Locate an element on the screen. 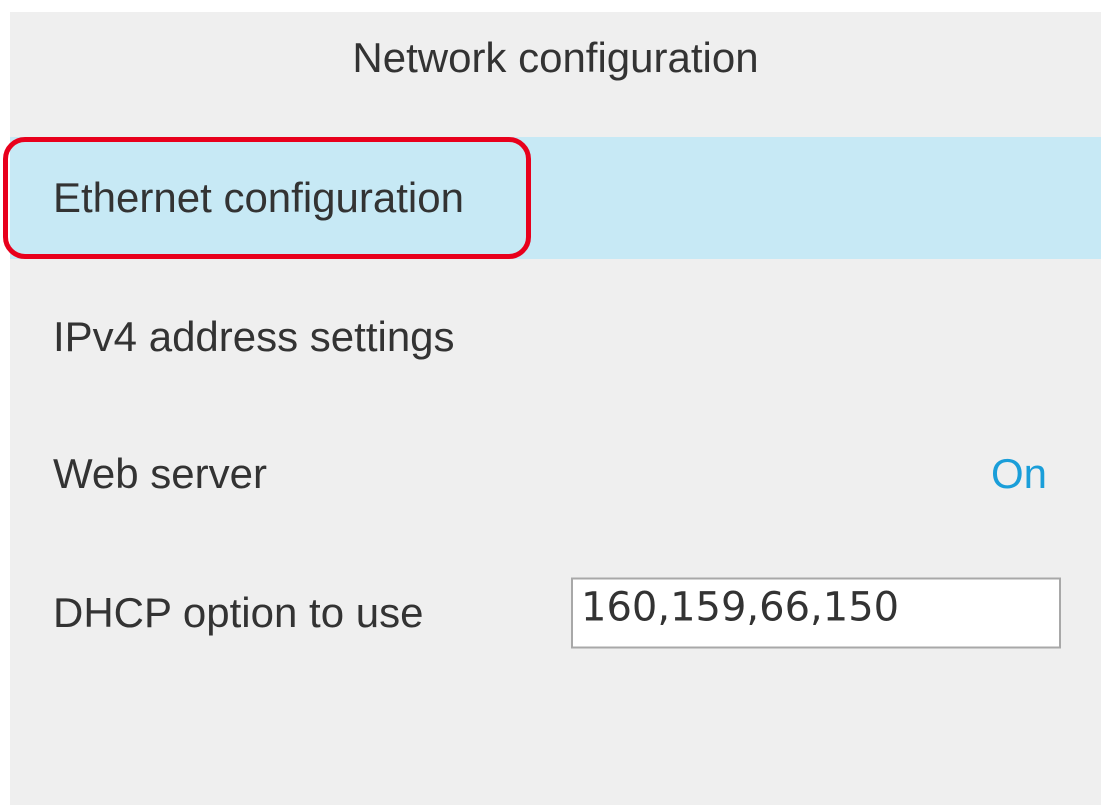  menu-item-label: Ethernet configuration is located at coordinates (258, 197).